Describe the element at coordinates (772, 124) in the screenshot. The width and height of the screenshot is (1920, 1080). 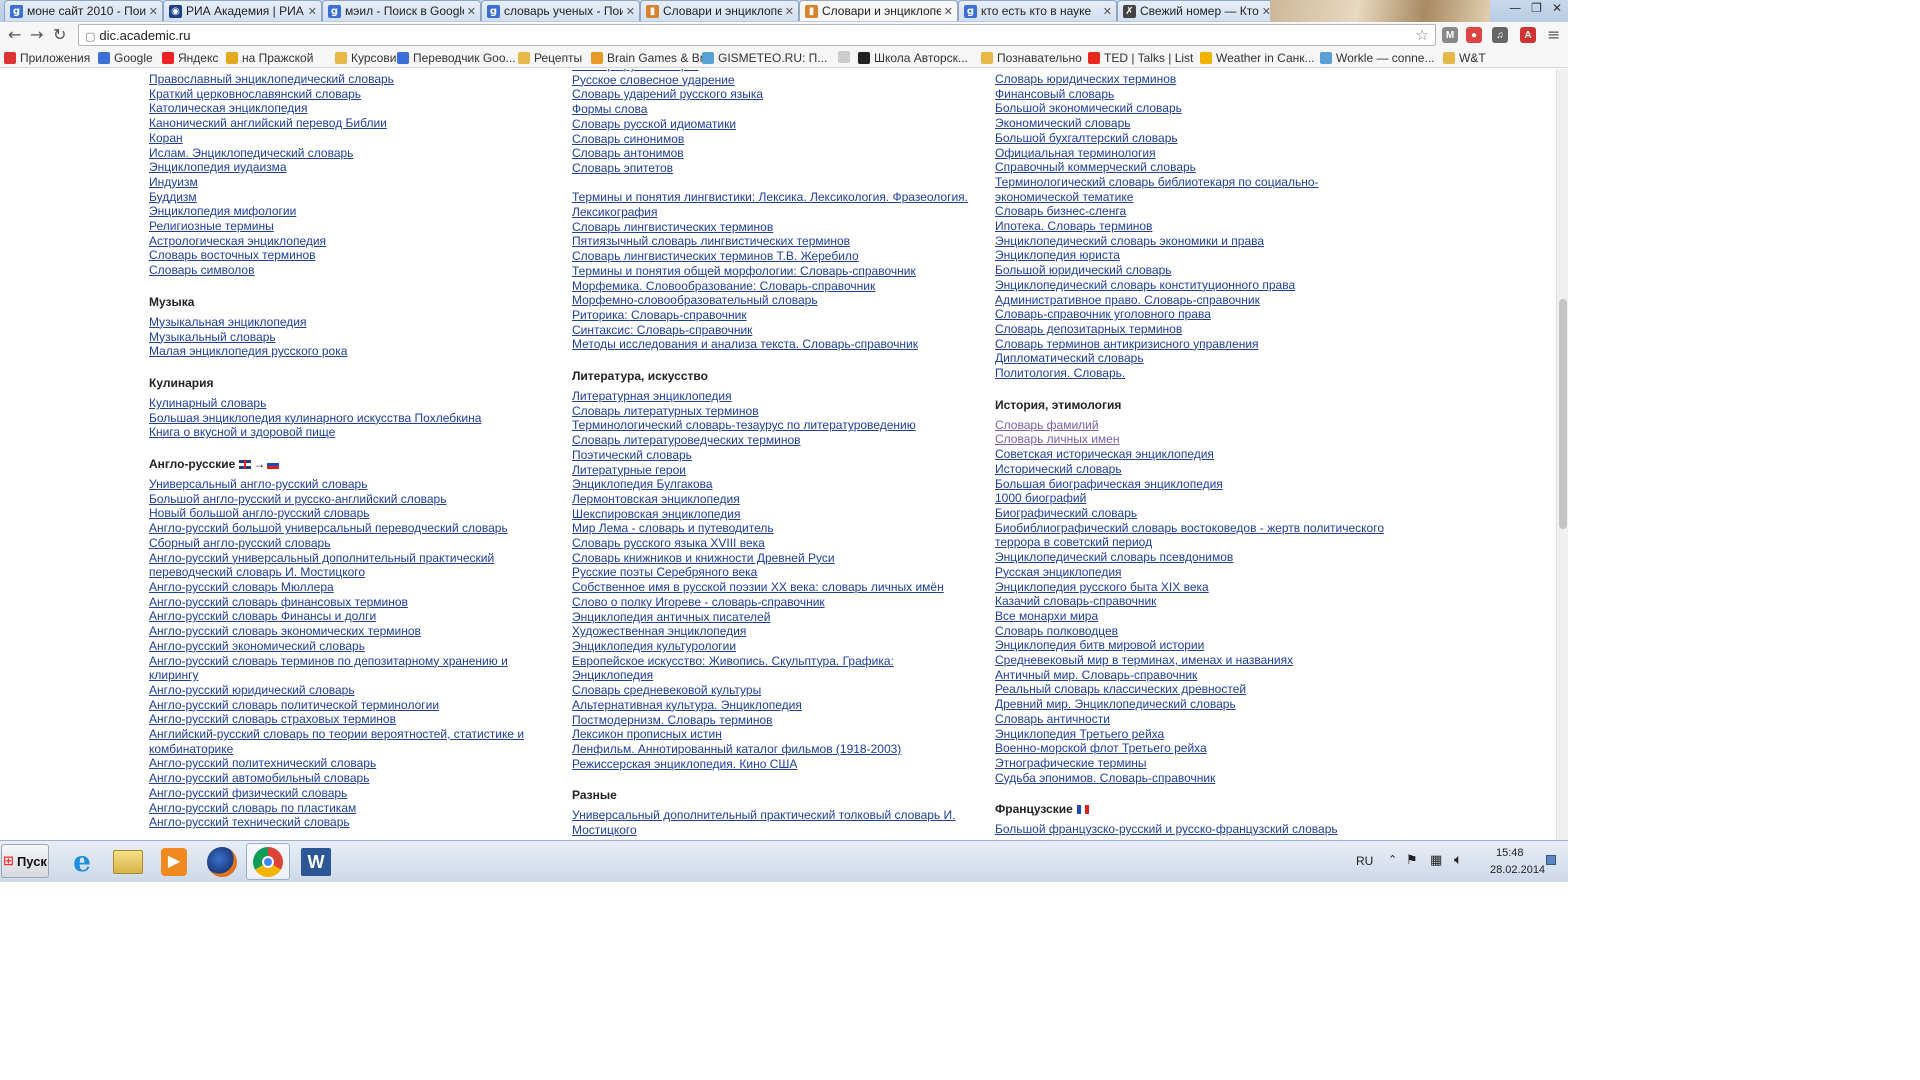
I see `dictionary-link: Словарь русской идиоматики` at that location.